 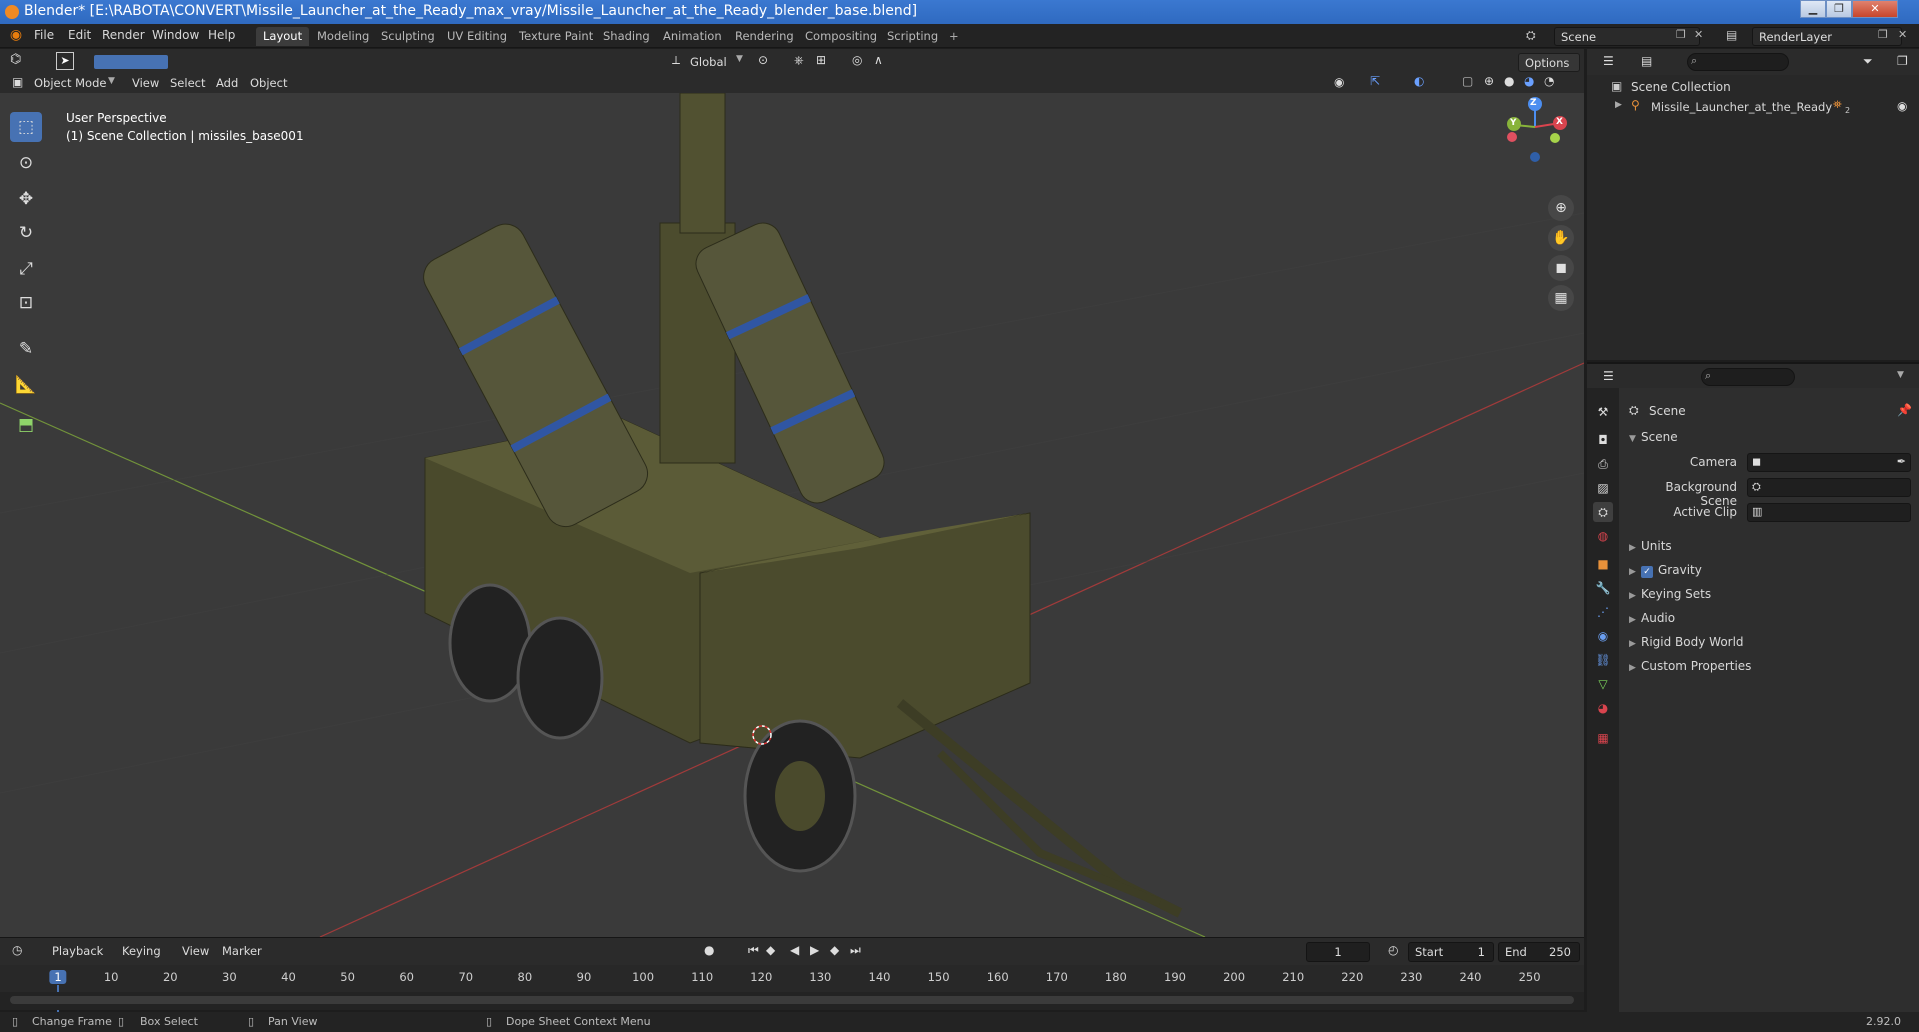 What do you see at coordinates (821, 60) in the screenshot?
I see `snap-target-icon: ⊞` at bounding box center [821, 60].